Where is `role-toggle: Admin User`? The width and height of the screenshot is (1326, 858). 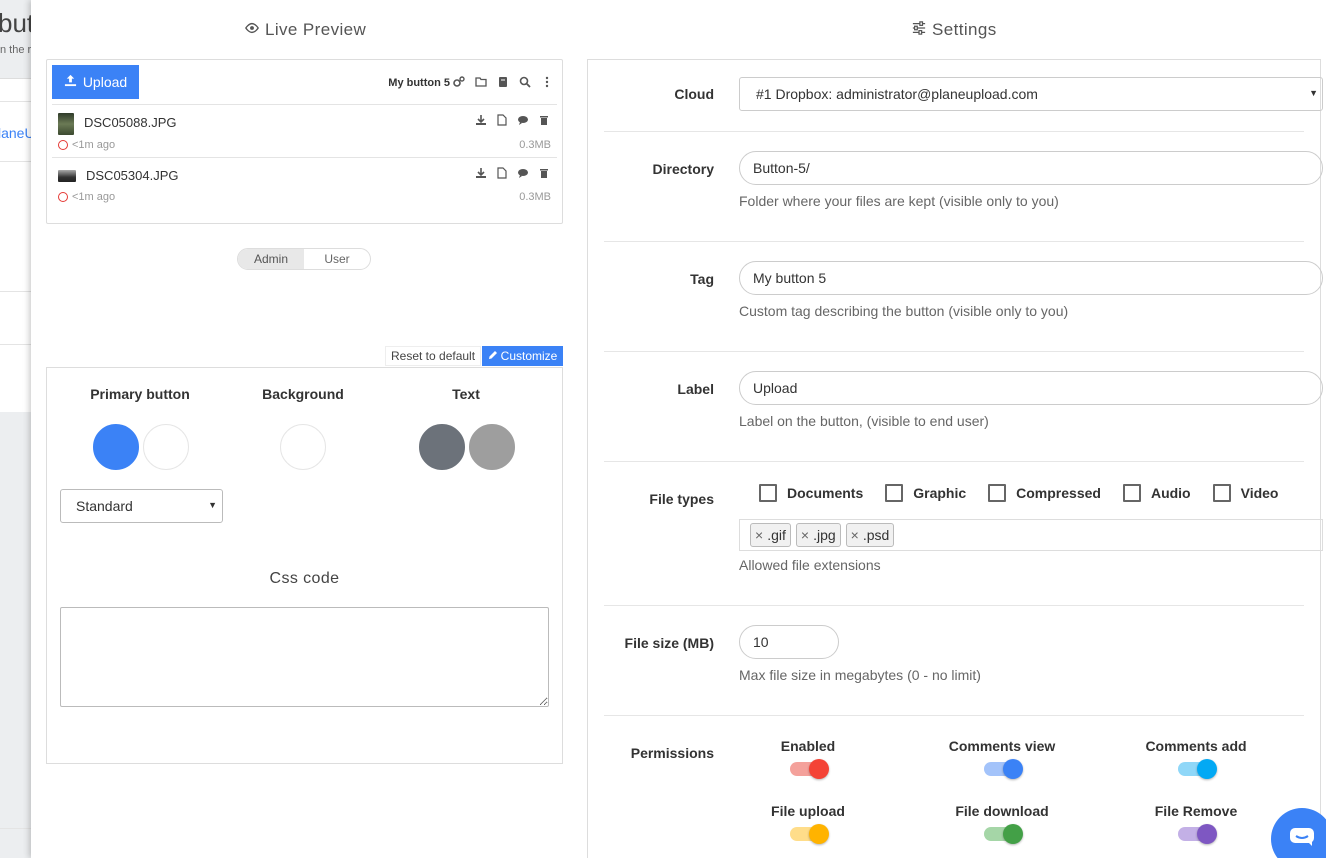 role-toggle: Admin User is located at coordinates (304, 259).